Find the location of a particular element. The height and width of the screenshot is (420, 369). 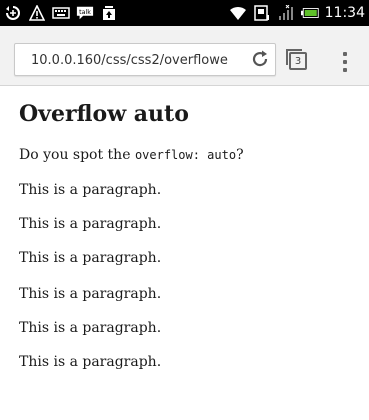

upload-icon is located at coordinates (109, 13).